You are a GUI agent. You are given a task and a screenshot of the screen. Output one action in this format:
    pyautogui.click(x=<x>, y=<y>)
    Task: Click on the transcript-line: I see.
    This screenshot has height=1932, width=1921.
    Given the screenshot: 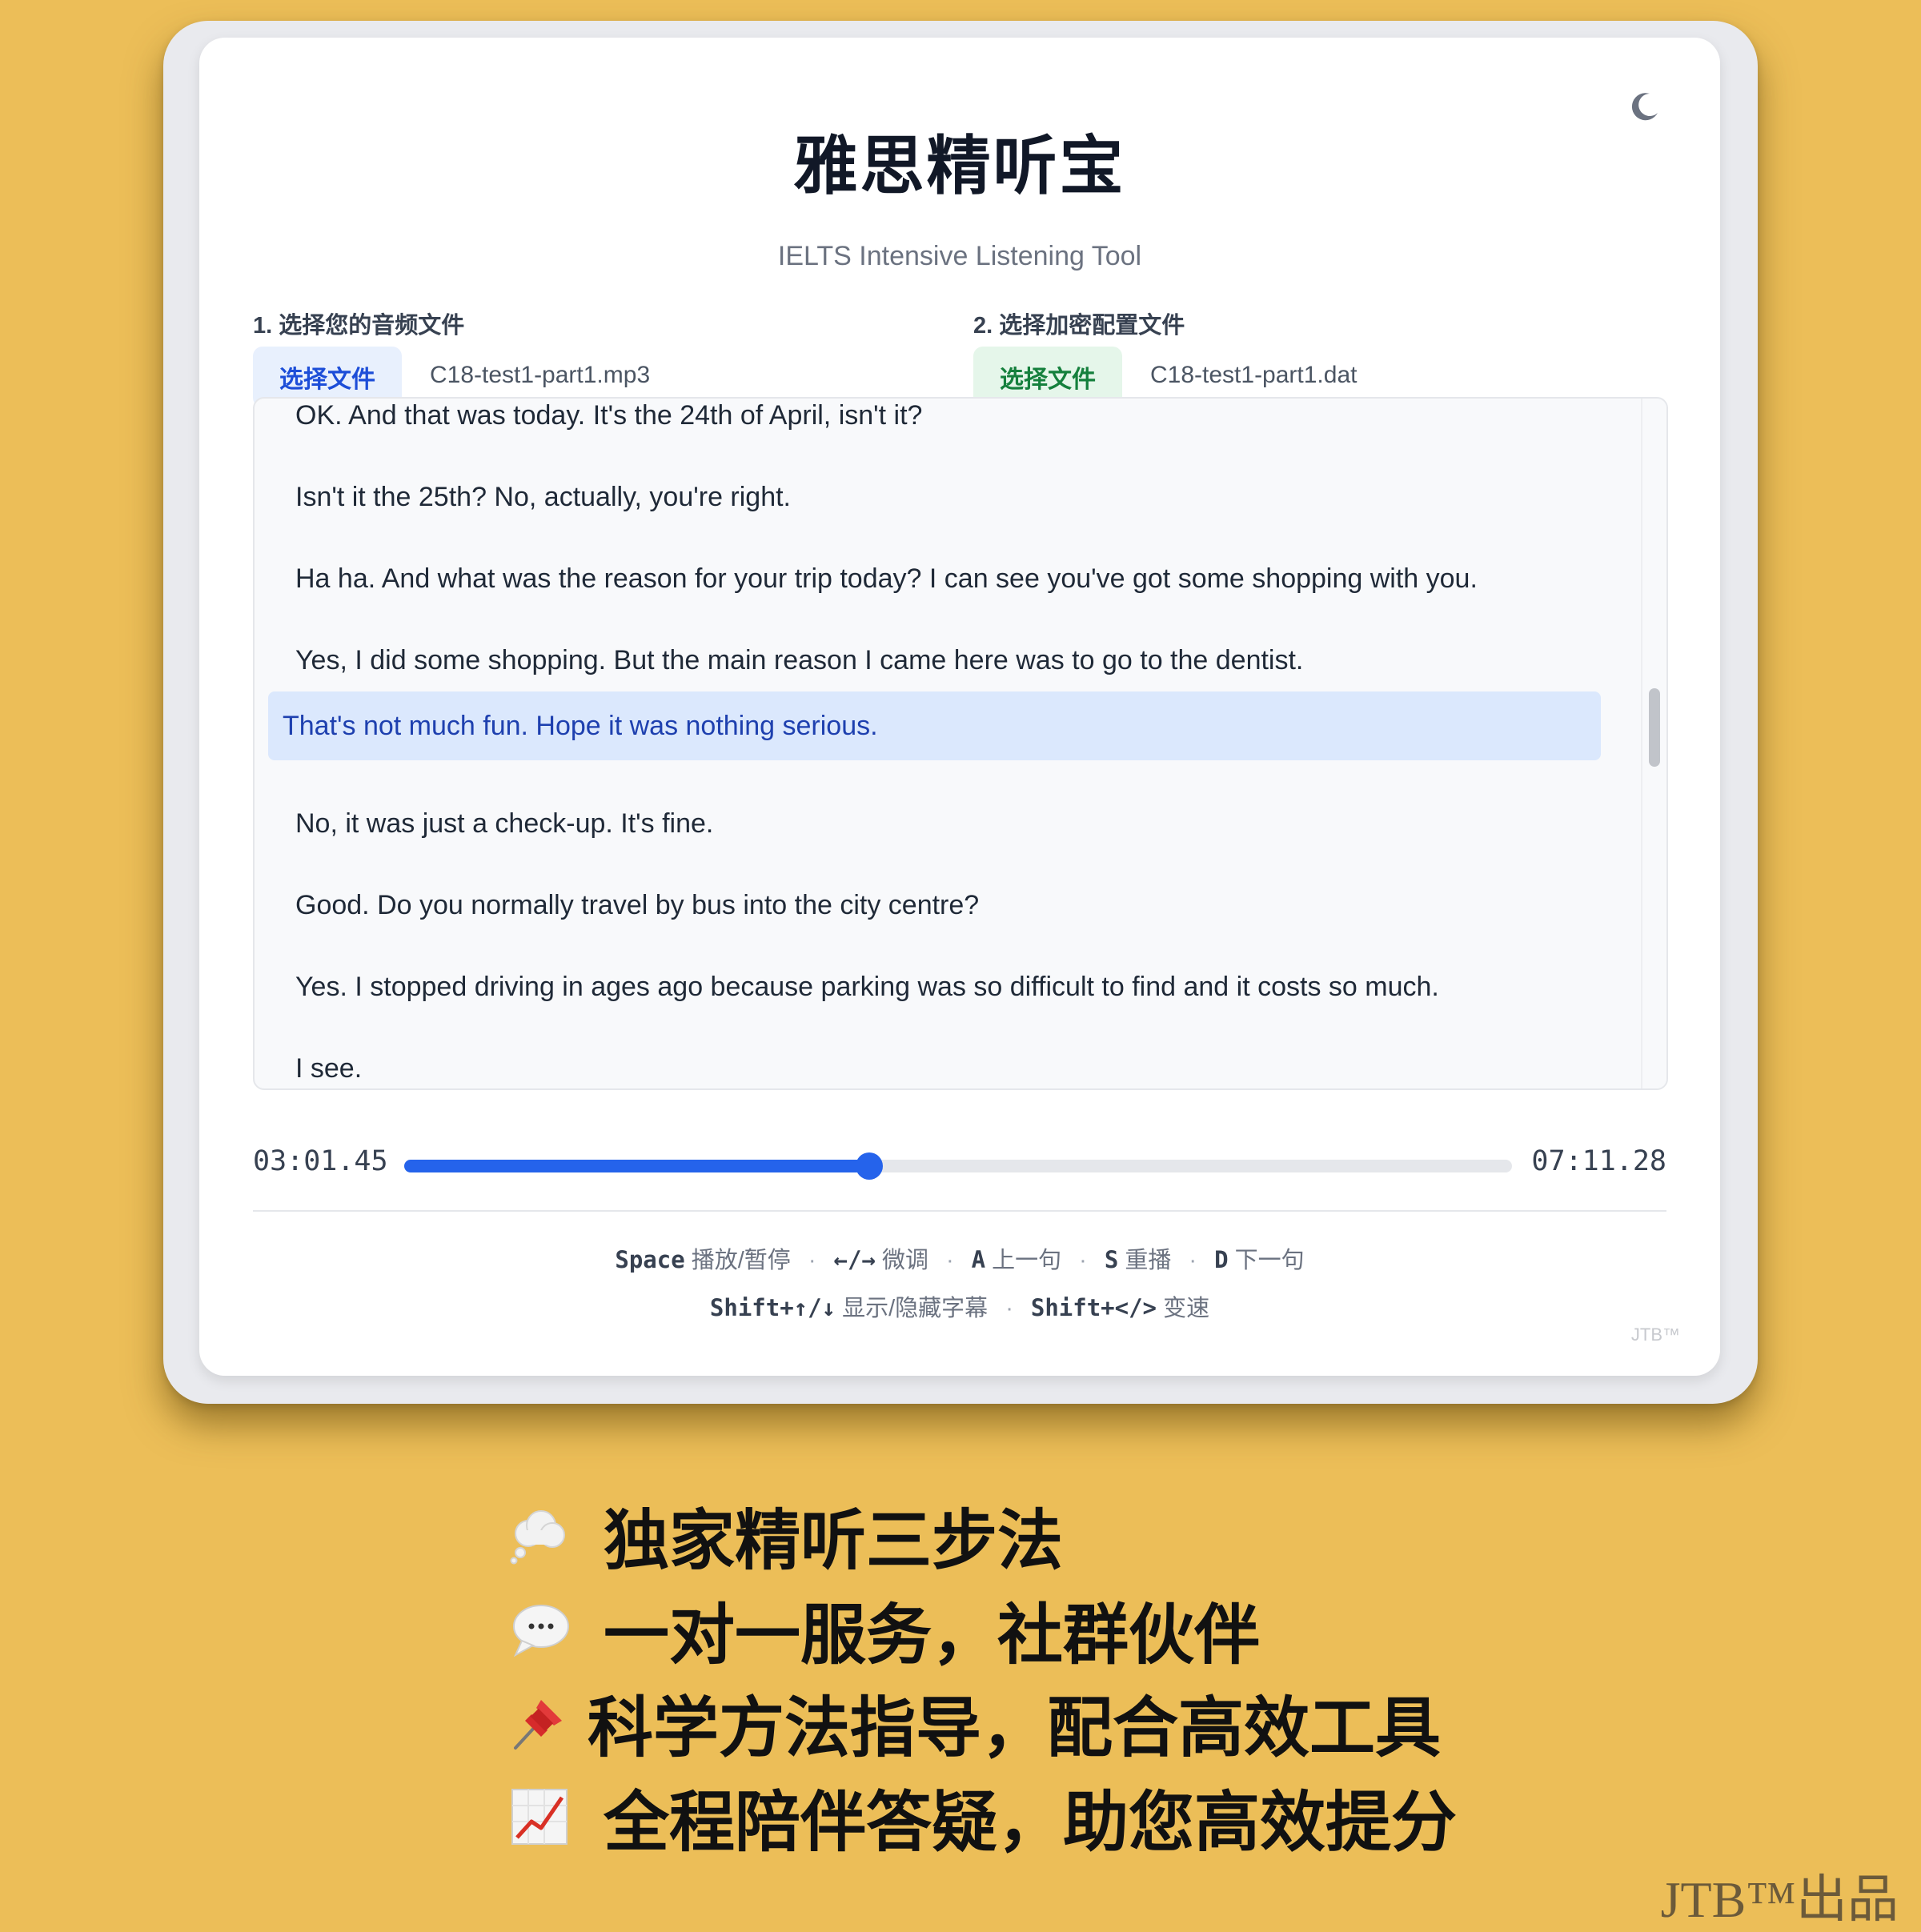 What is the action you would take?
    pyautogui.click(x=328, y=1068)
    